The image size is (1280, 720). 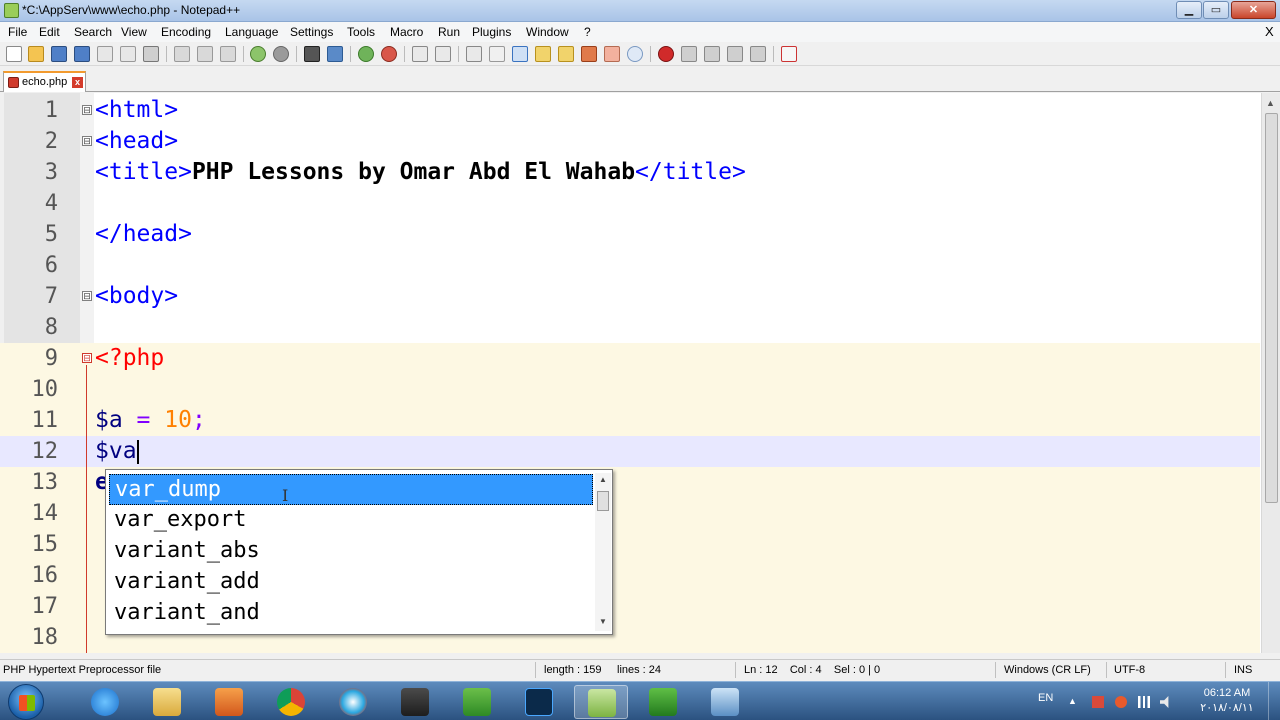 I want to click on taskbar-camtasia, so click(x=477, y=702).